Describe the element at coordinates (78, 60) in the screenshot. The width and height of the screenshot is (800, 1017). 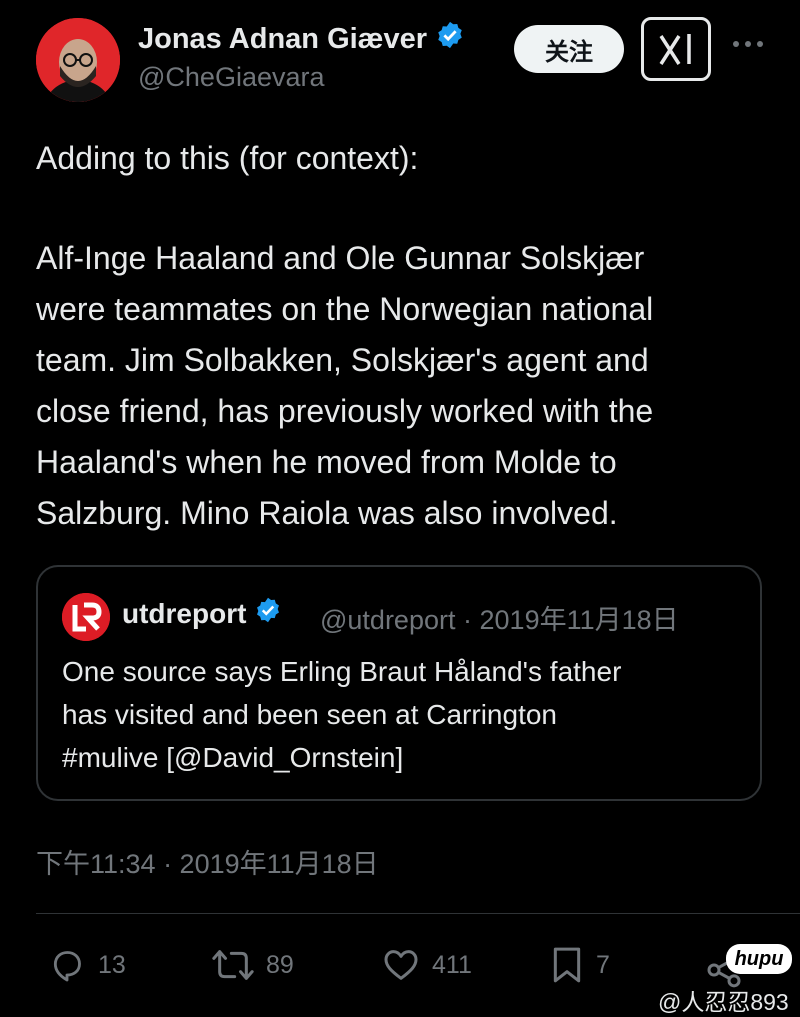
I see `author-avatar` at that location.